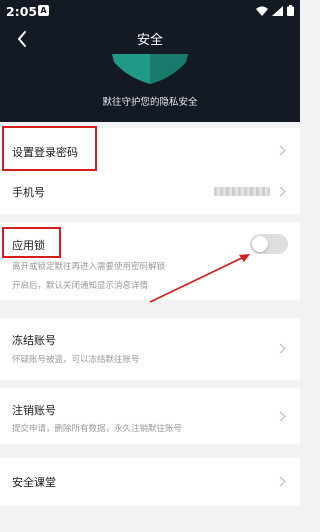 This screenshot has height=532, width=320. What do you see at coordinates (150, 482) in the screenshot?
I see `security-class-item: 安全课堂` at bounding box center [150, 482].